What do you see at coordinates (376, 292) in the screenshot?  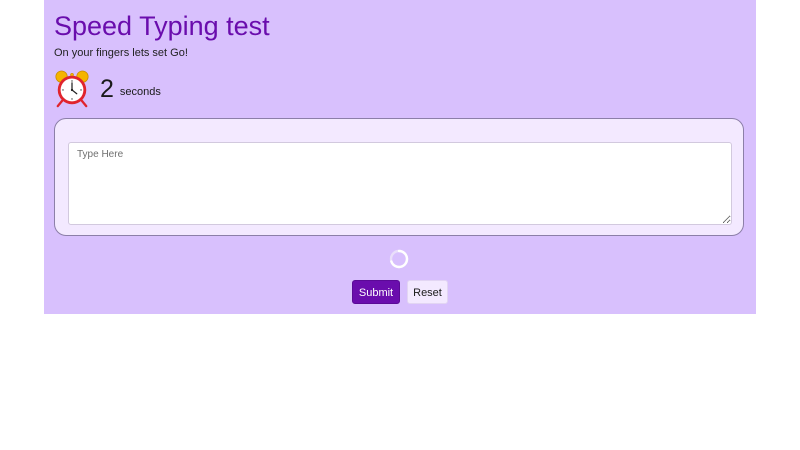 I see `submit-button: Submit` at bounding box center [376, 292].